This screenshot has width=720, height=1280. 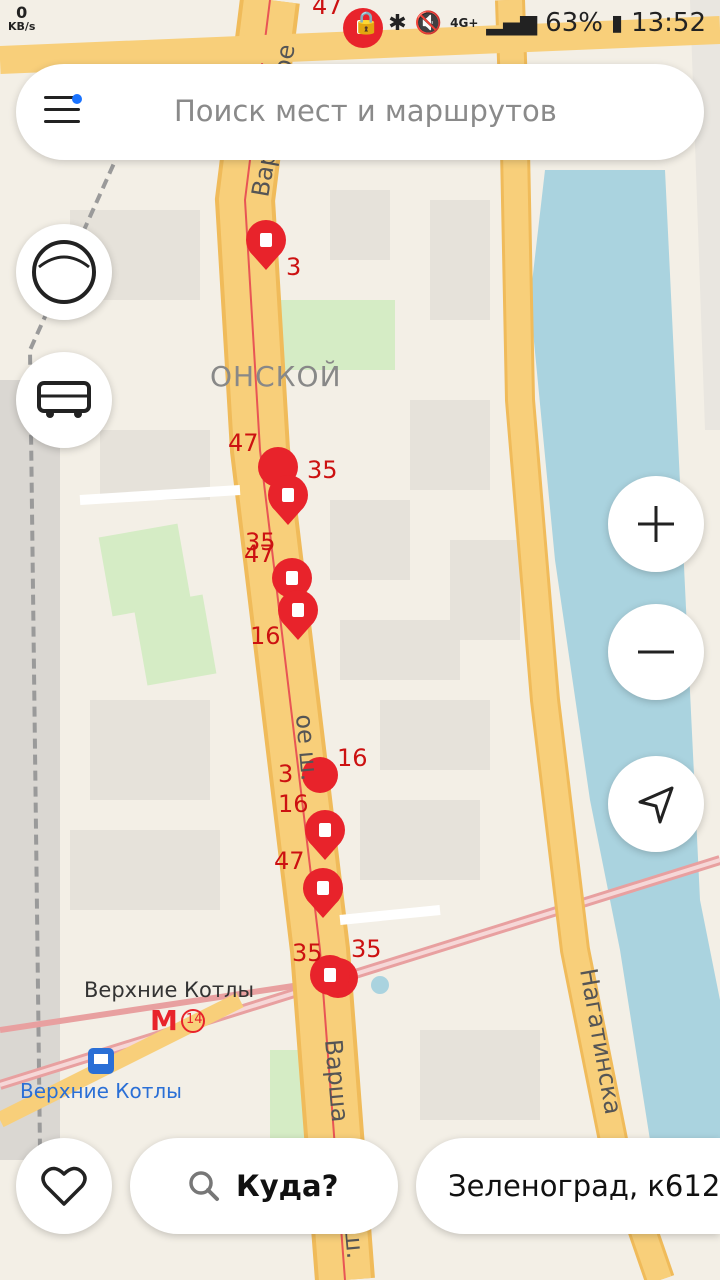 I want to click on favorites-button, so click(x=64, y=1186).